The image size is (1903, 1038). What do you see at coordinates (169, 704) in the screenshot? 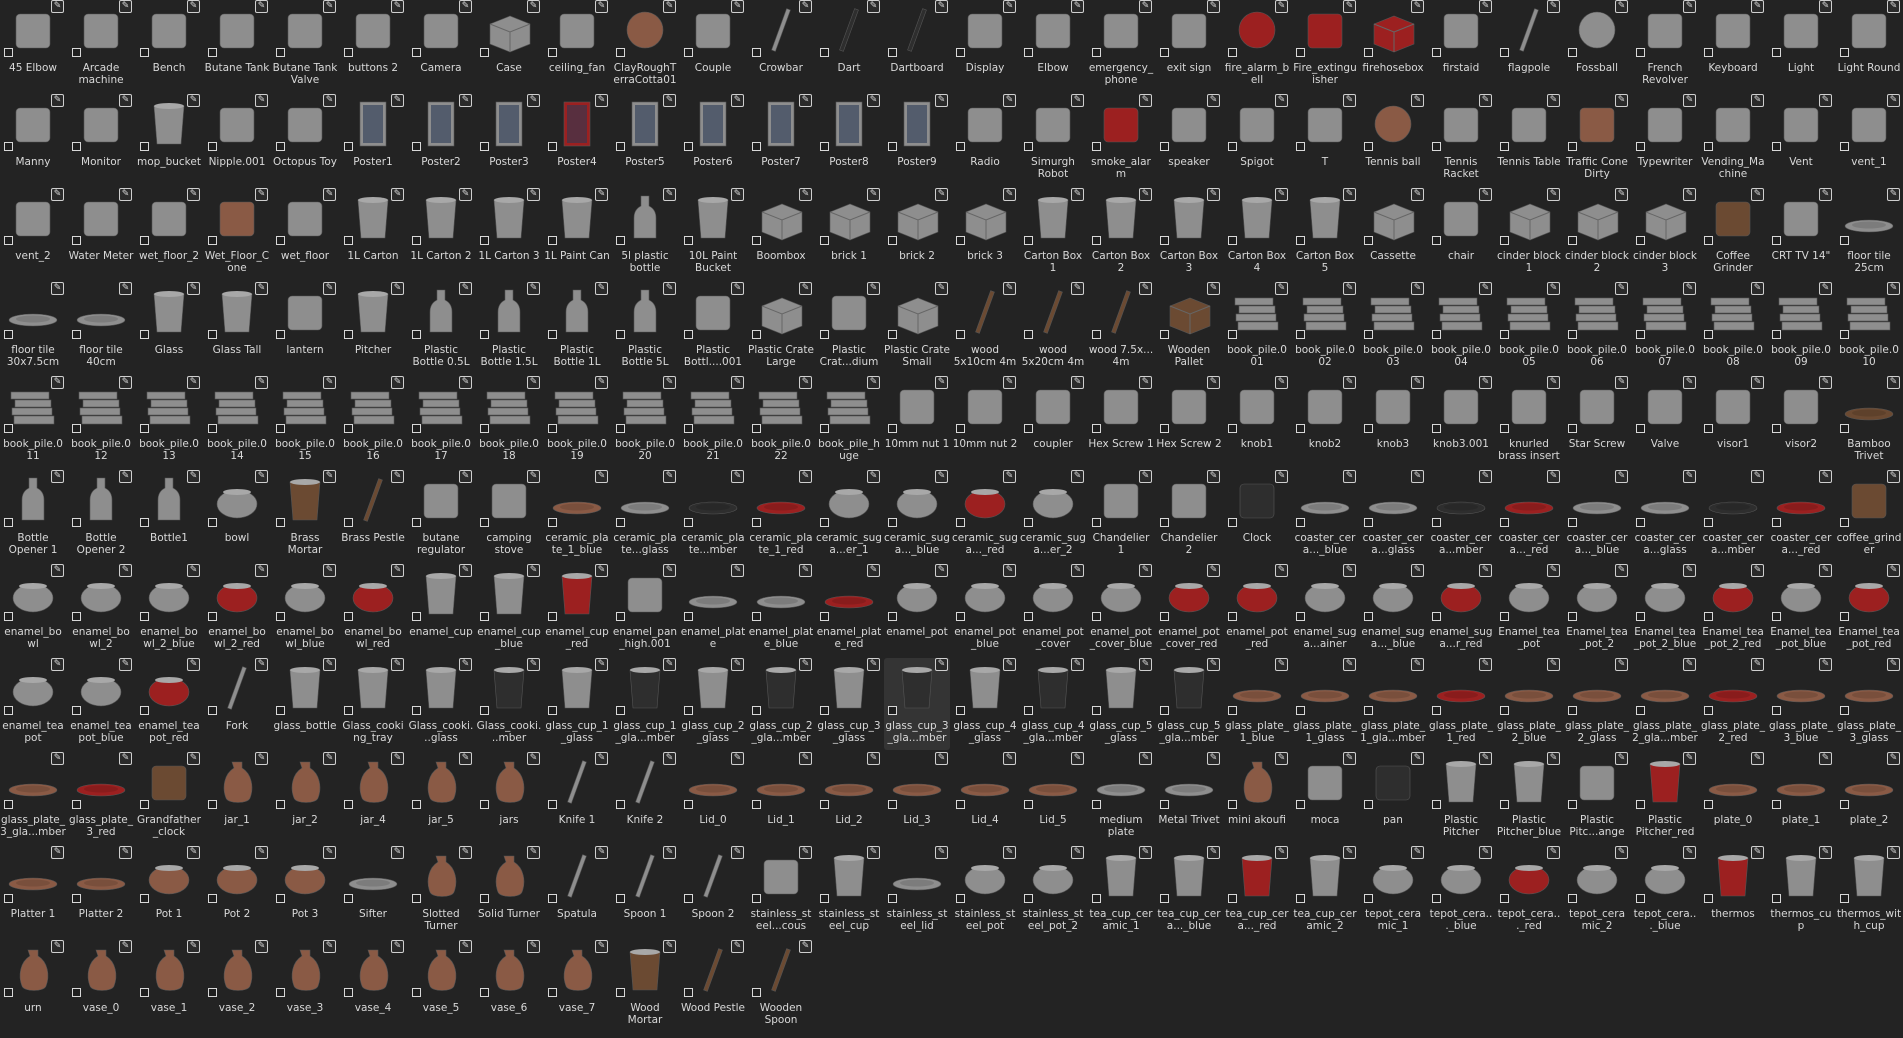
I see `asset-item-enamel-teapot-red: ✎ enamel_teapot_red` at bounding box center [169, 704].